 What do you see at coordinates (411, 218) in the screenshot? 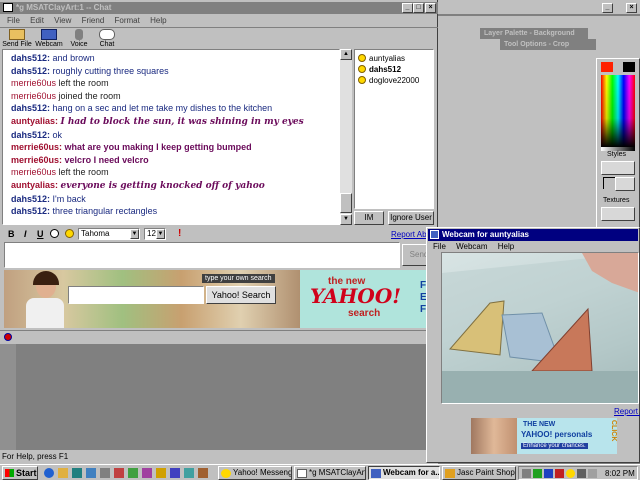
I see `ignore-user-button: Ignore User` at bounding box center [411, 218].